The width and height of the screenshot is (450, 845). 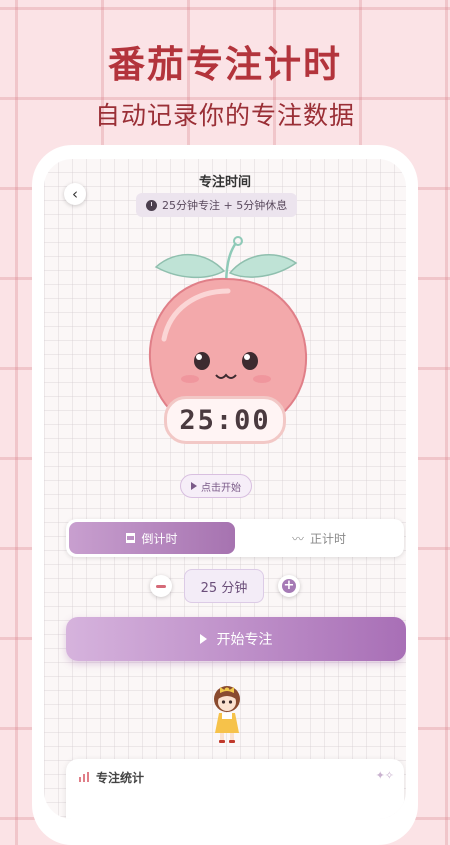 I want to click on plus-icon: +, so click(x=289, y=585).